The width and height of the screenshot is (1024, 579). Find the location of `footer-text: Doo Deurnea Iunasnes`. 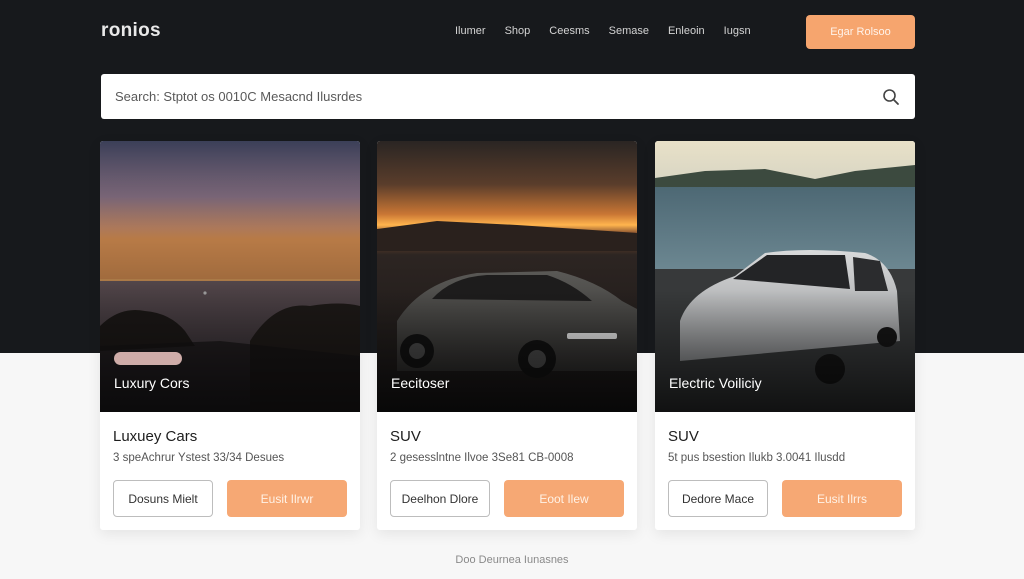

footer-text: Doo Deurnea Iunasnes is located at coordinates (512, 560).